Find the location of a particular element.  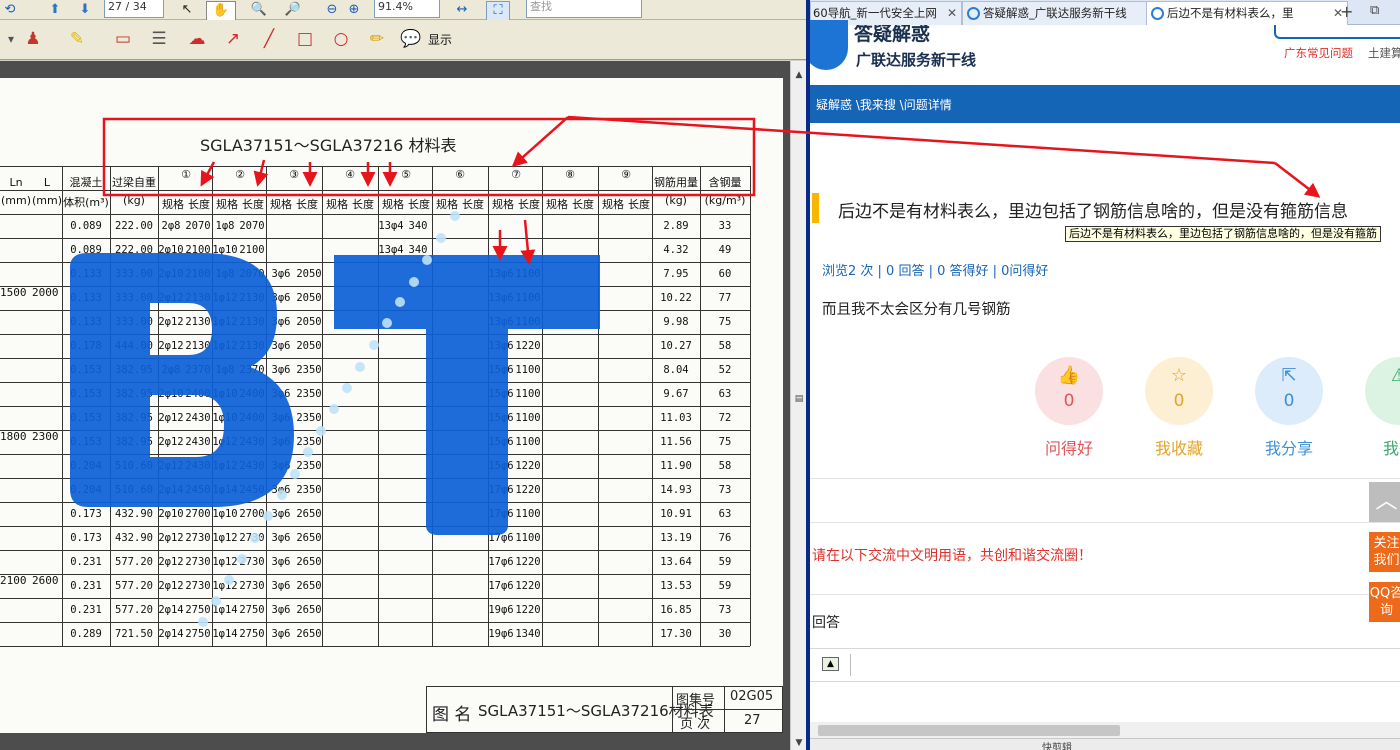

group-ln: 1800 is located at coordinates (13, 436).